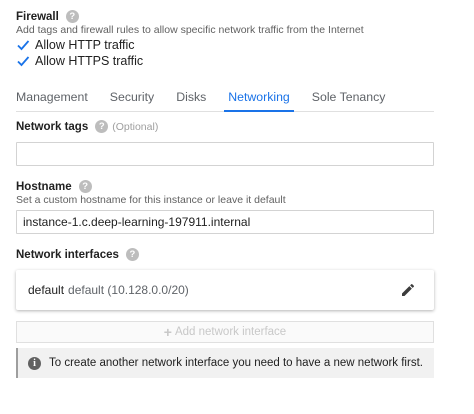 The image size is (474, 414). I want to click on hostname-input, so click(225, 222).